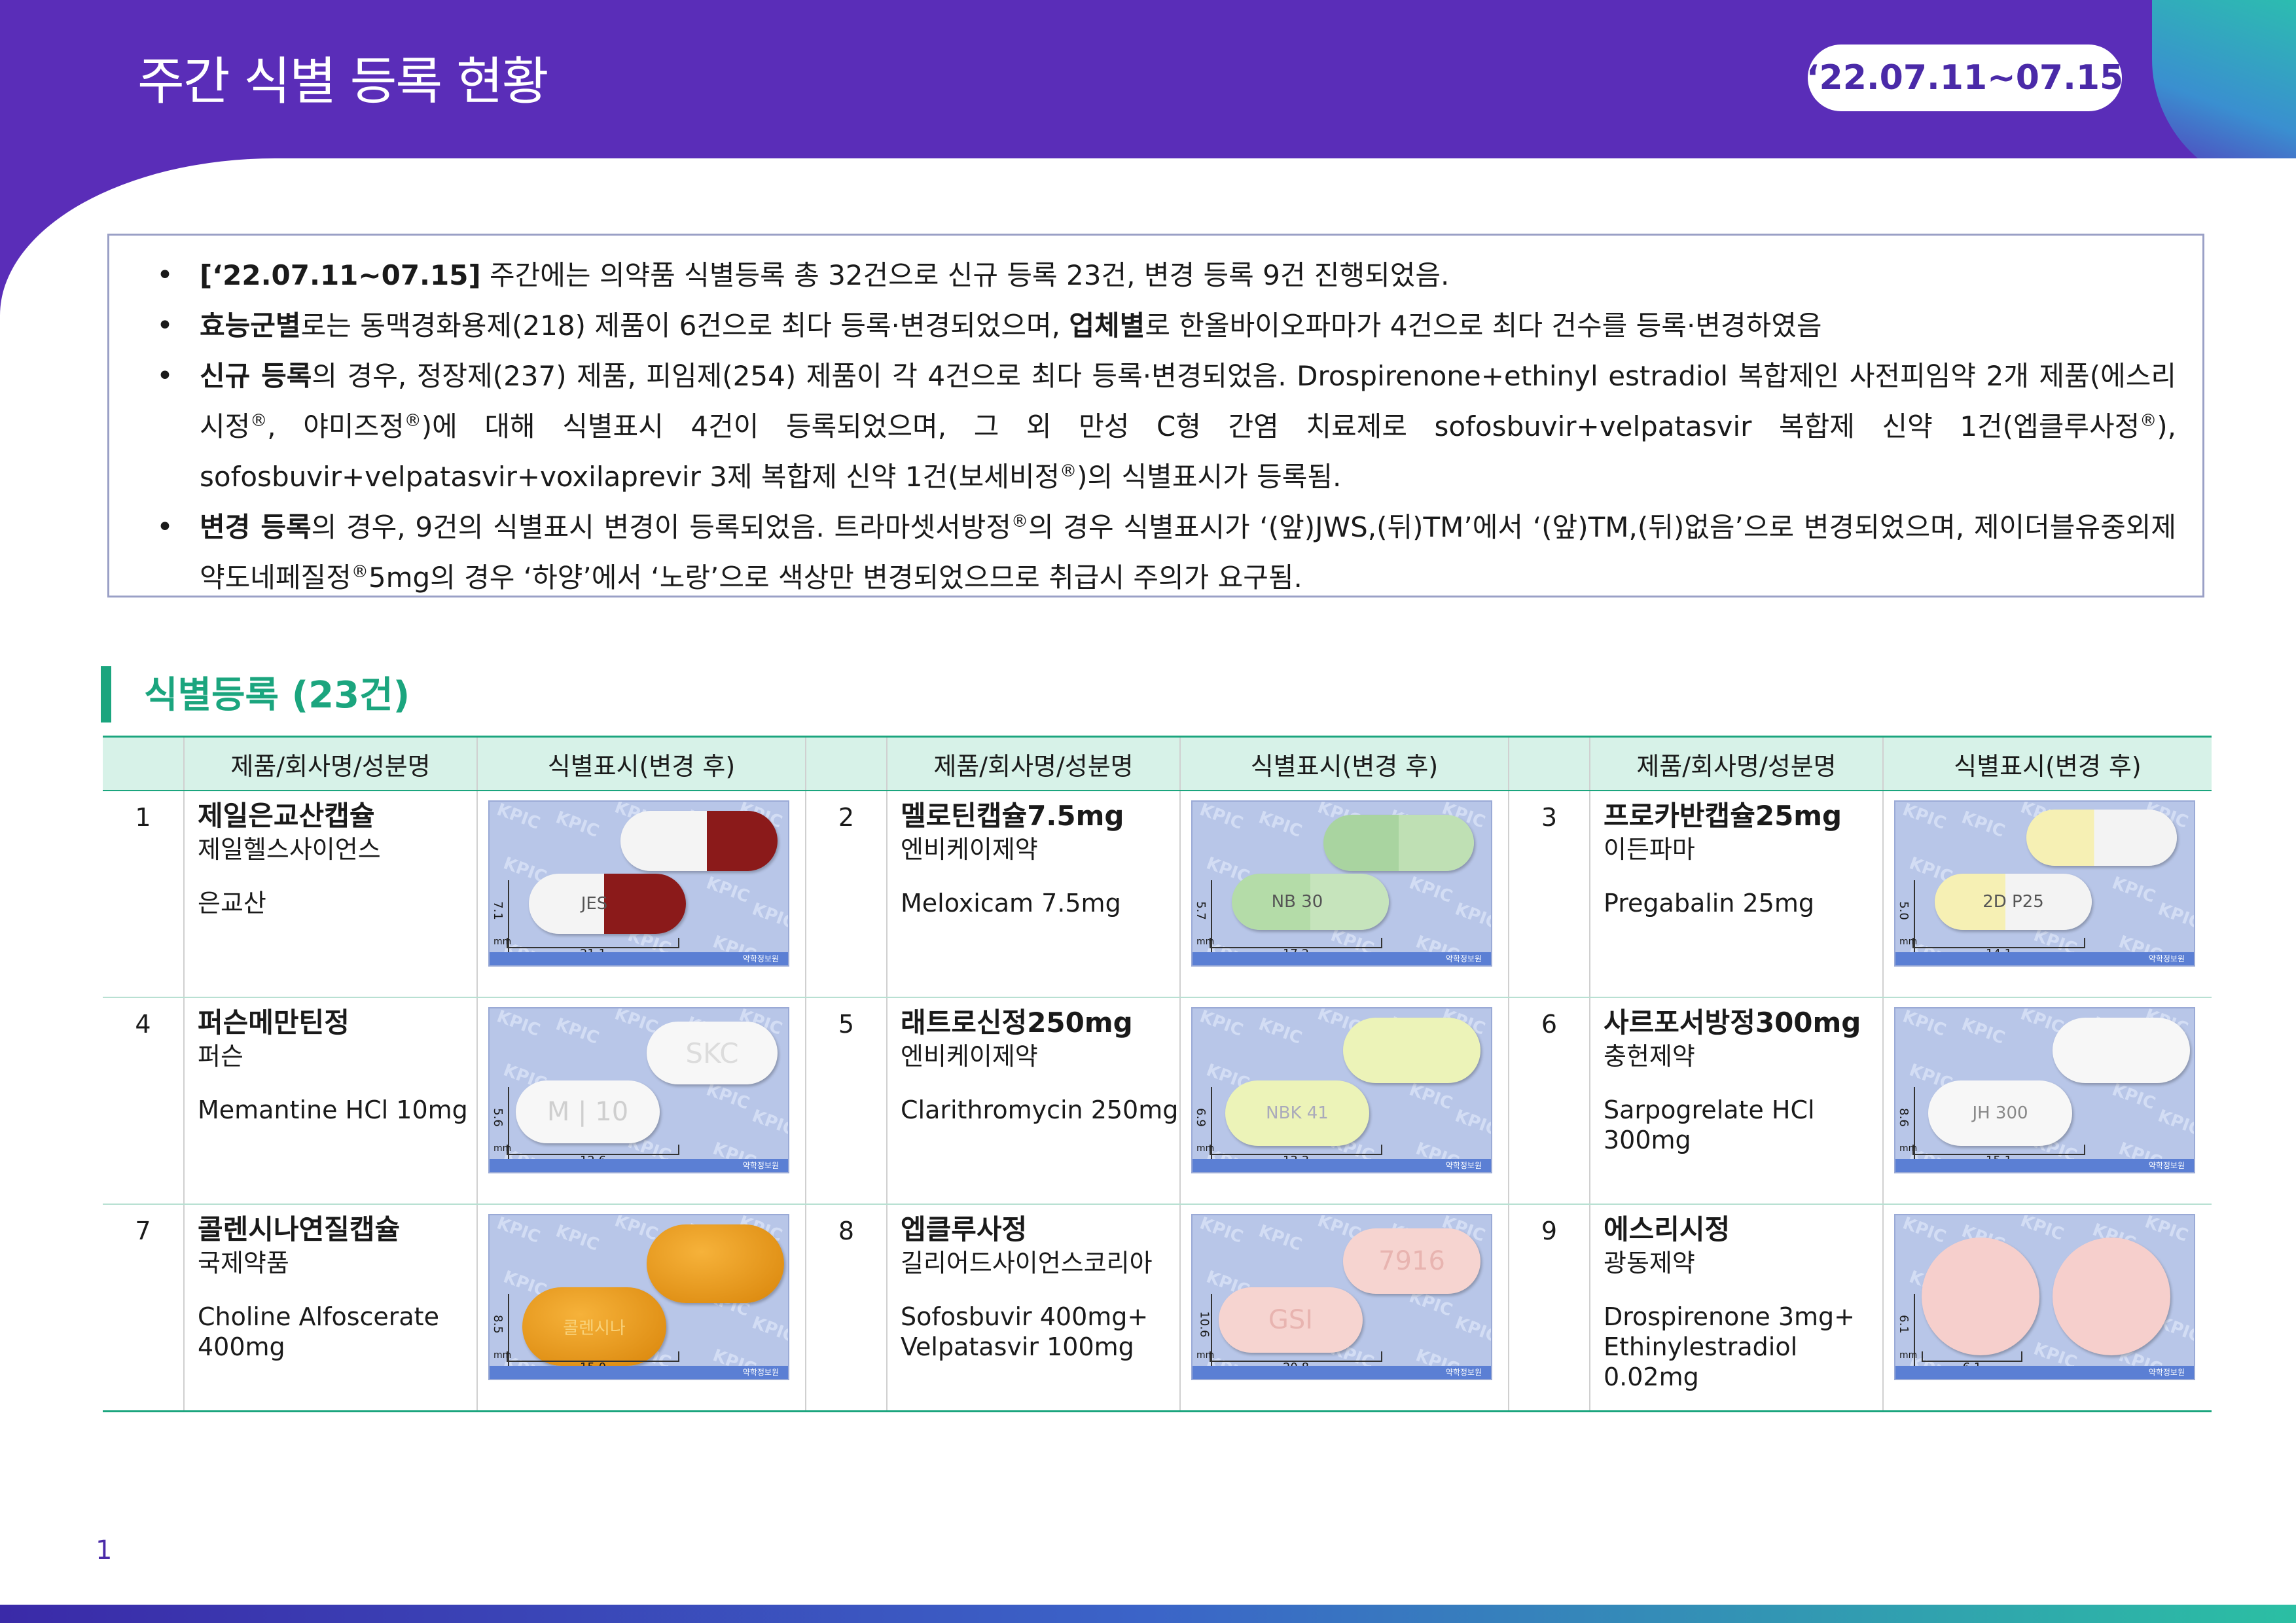 The width and height of the screenshot is (2296, 1623). What do you see at coordinates (143, 1101) in the screenshot?
I see `row-number: 4` at bounding box center [143, 1101].